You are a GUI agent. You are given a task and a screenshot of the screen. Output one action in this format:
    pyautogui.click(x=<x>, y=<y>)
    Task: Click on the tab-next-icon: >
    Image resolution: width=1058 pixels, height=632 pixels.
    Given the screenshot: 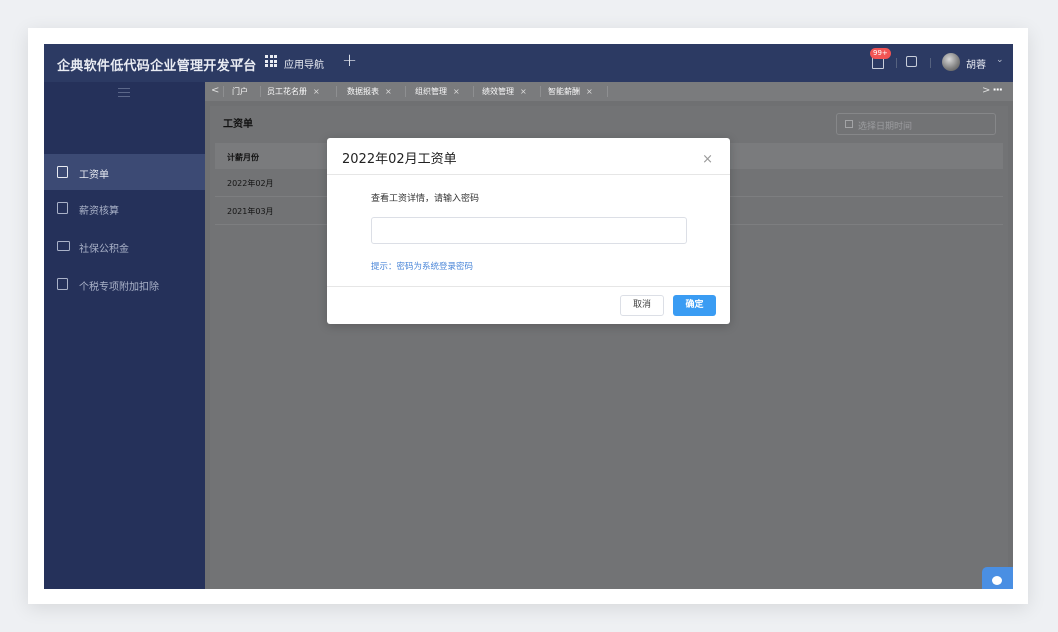 What is the action you would take?
    pyautogui.click(x=986, y=90)
    